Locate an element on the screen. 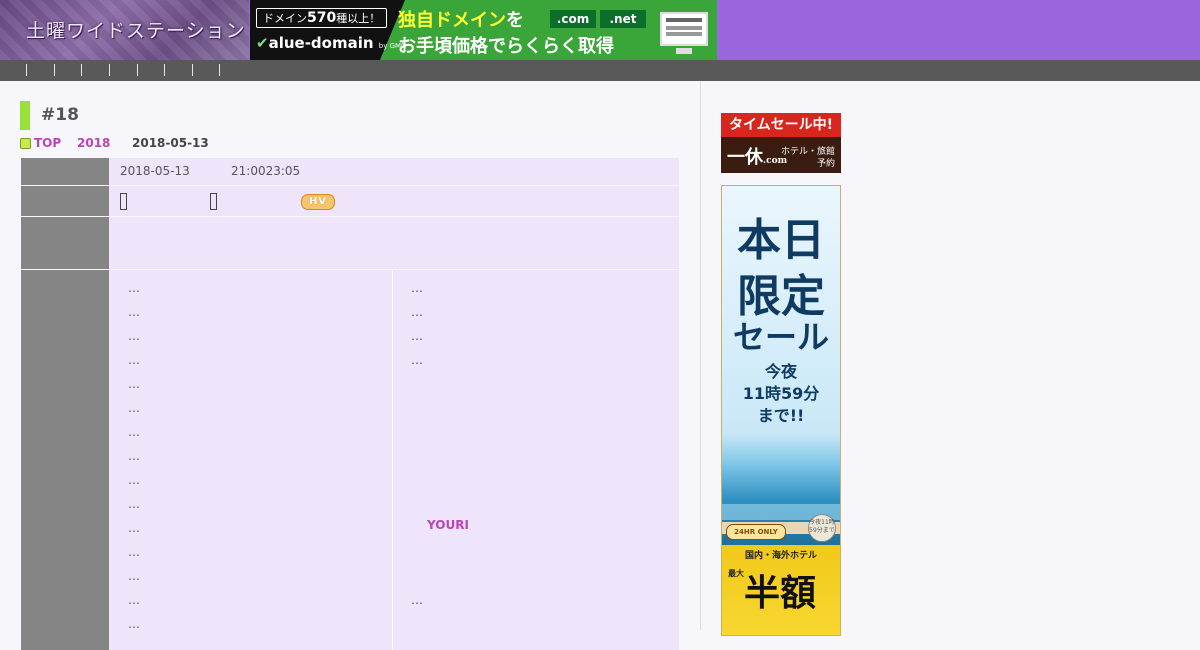 The height and width of the screenshot is (650, 1200). site-logo: 土曜ワイドステーション is located at coordinates (124, 30).